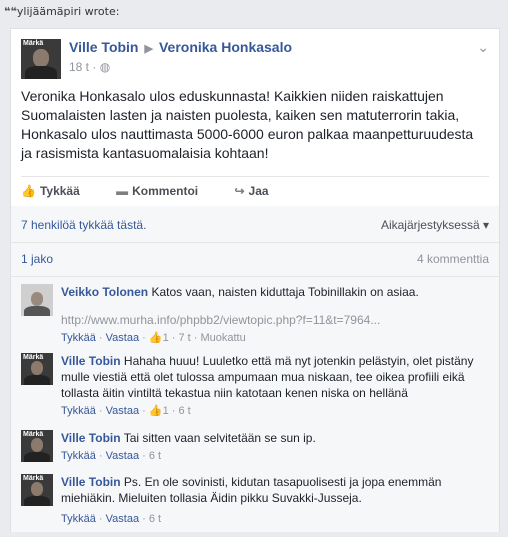 The height and width of the screenshot is (537, 508). Describe the element at coordinates (122, 191) in the screenshot. I see `comment-icon: ▬` at that location.